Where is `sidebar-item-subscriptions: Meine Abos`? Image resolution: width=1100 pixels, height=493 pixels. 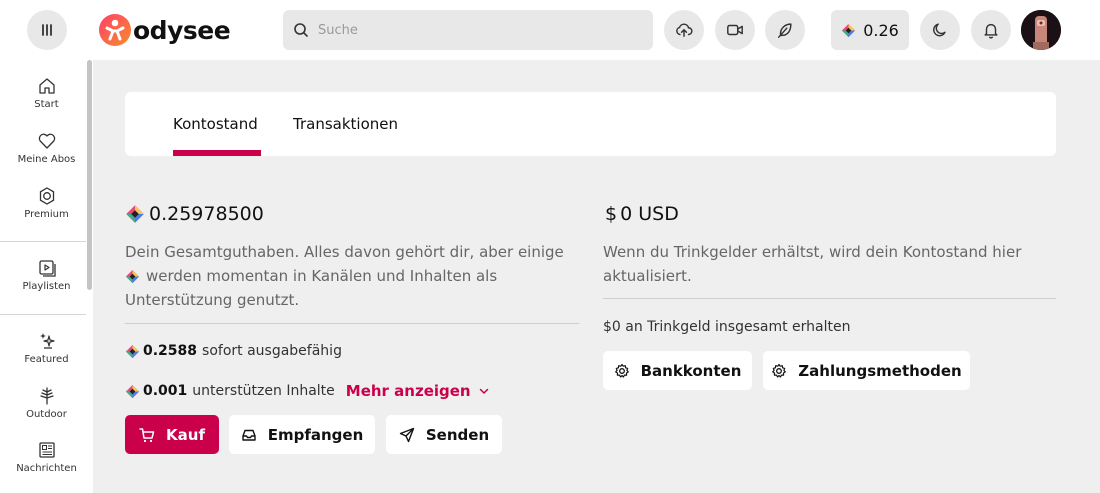
sidebar-item-subscriptions: Meine Abos is located at coordinates (46, 148).